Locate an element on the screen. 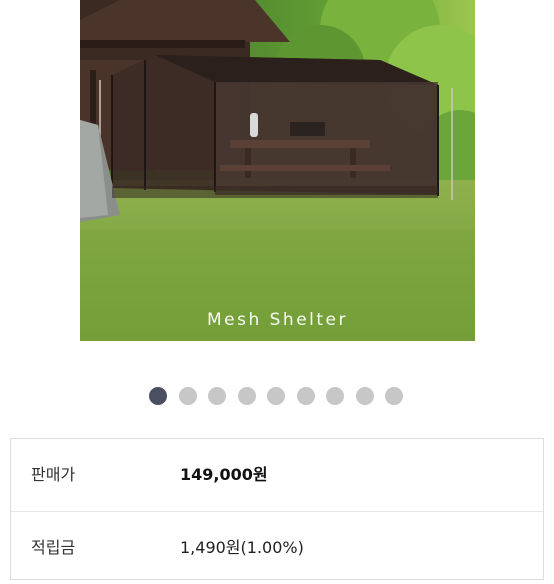  price-value: 149,000원 is located at coordinates (224, 474).